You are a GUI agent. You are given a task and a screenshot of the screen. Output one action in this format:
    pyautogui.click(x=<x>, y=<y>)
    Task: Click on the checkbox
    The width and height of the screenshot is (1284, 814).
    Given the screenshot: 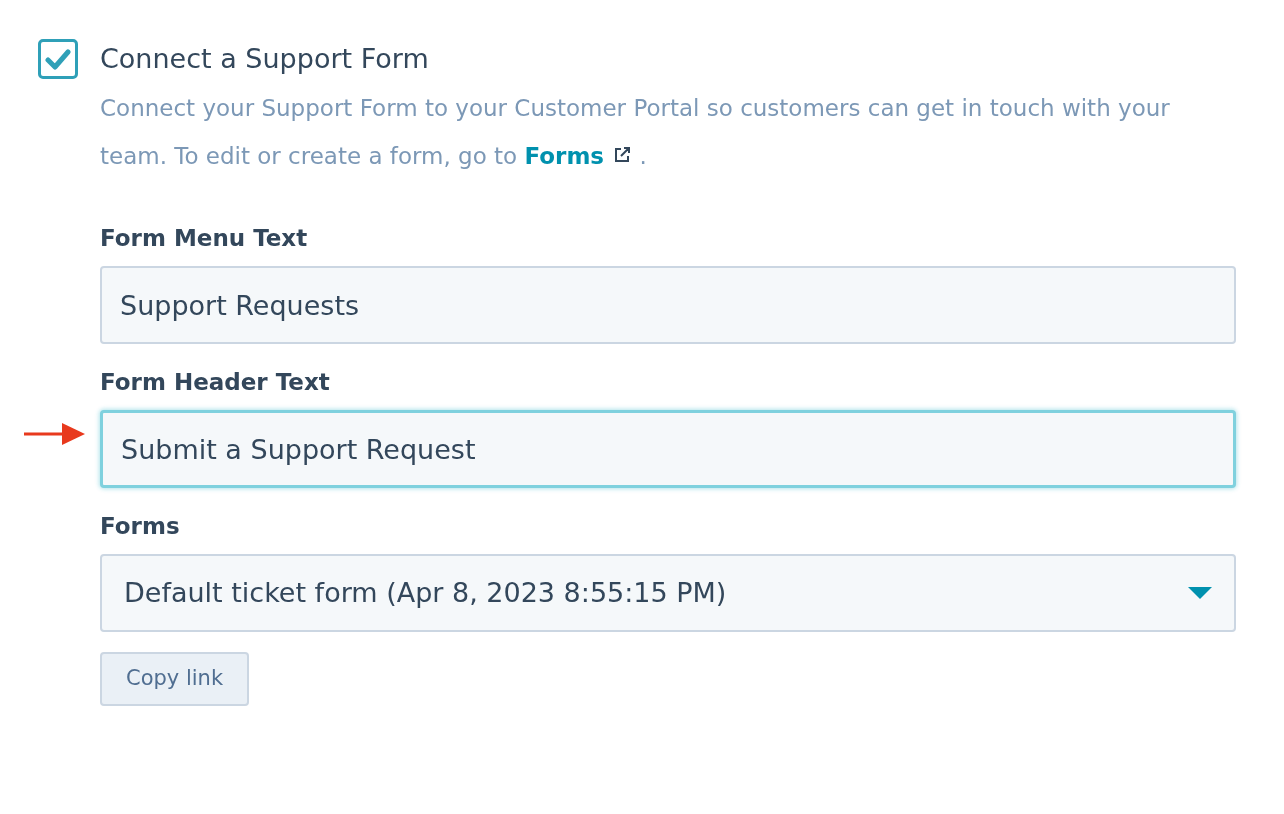 What is the action you would take?
    pyautogui.click(x=58, y=59)
    